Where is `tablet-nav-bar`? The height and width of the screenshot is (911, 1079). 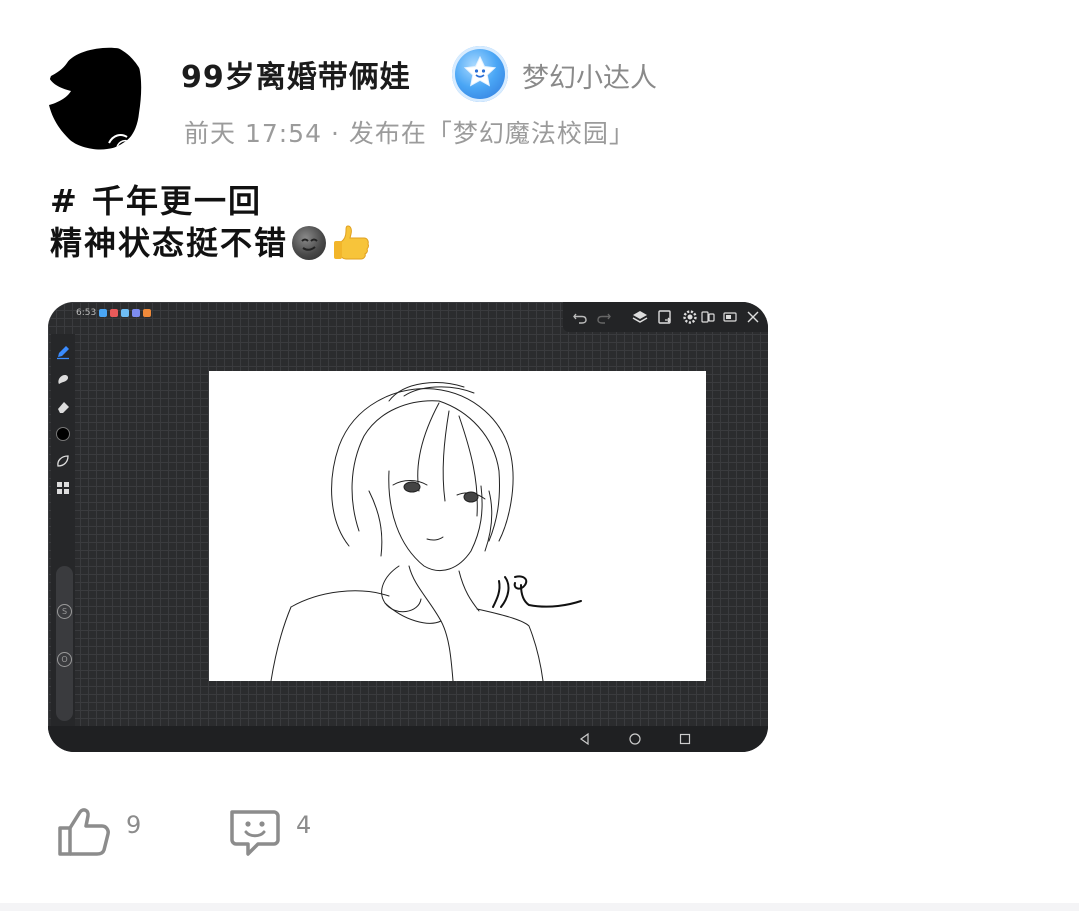
tablet-nav-bar is located at coordinates (408, 739).